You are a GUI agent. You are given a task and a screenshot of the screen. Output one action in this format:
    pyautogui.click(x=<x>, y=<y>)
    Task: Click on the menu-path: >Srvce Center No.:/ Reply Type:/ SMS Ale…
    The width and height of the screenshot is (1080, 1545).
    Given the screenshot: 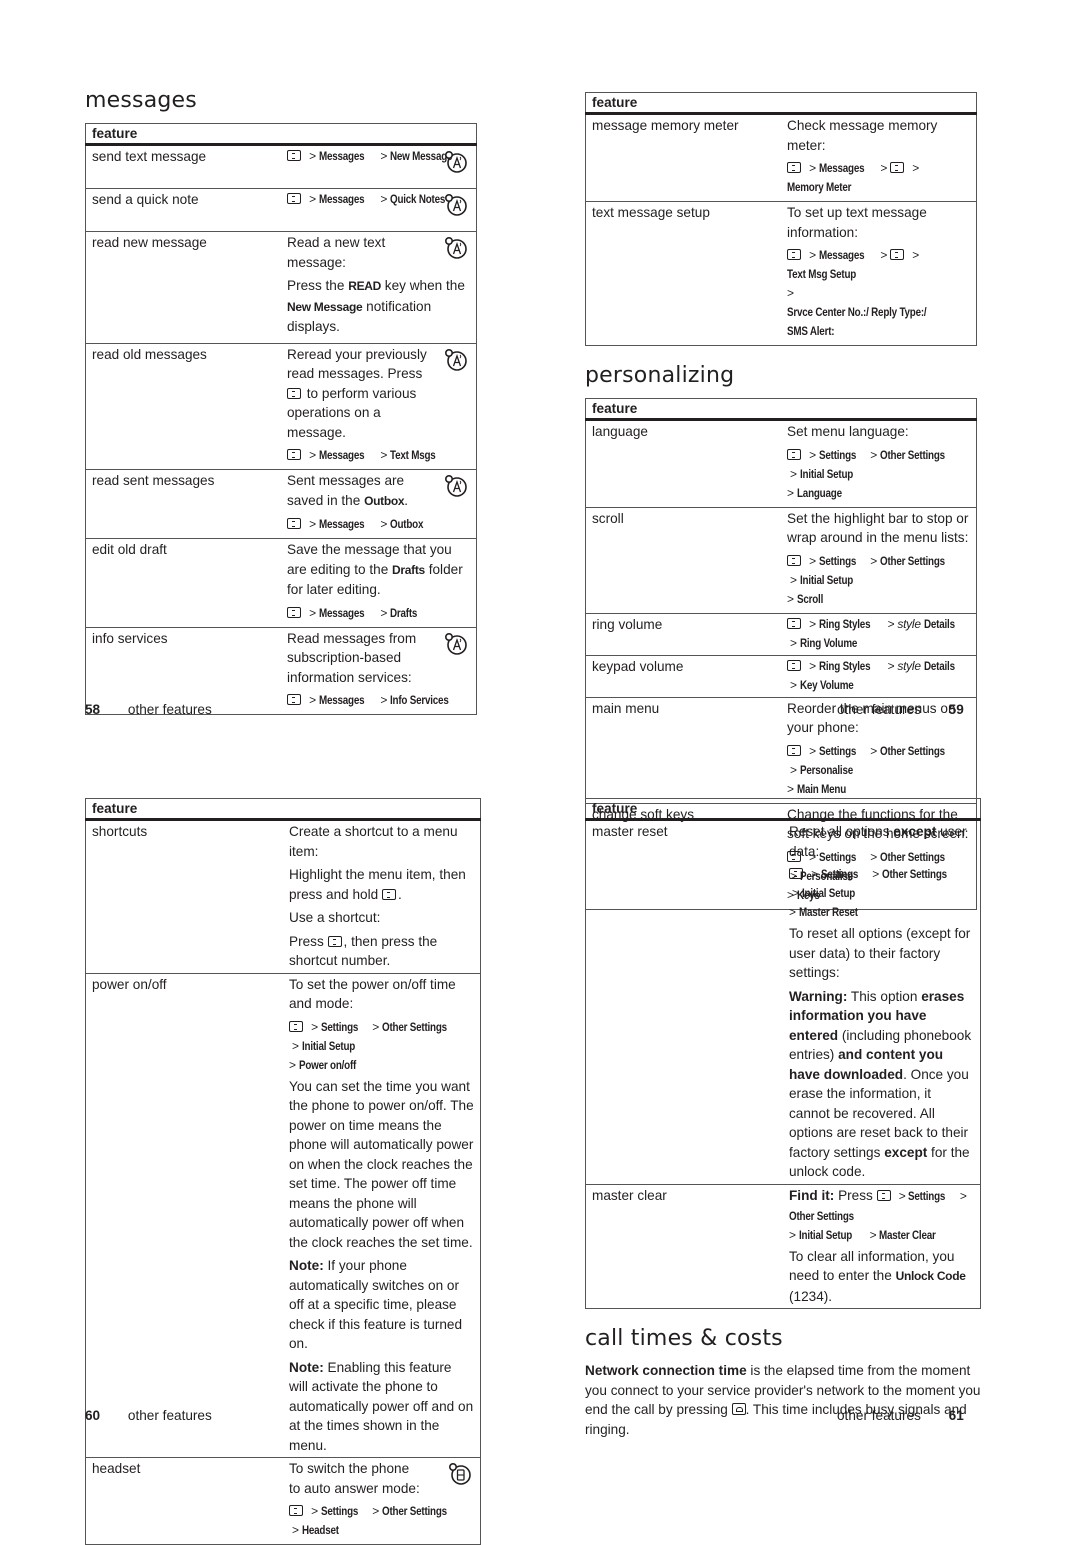 What is the action you would take?
    pyautogui.click(x=857, y=312)
    